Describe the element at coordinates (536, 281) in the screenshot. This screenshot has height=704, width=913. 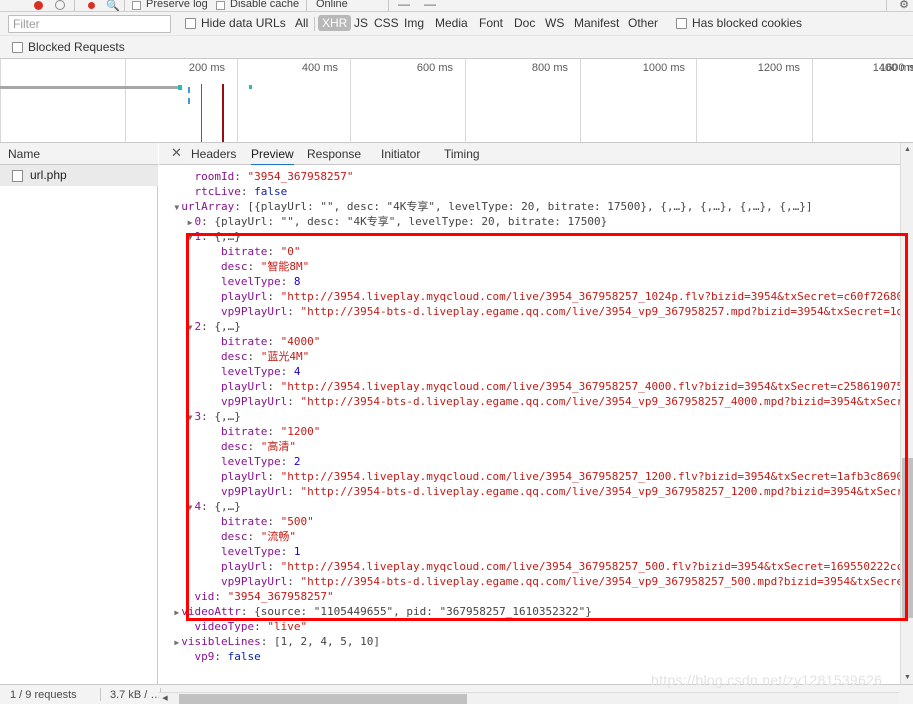
I see `json-preview-line: levelType: 8` at that location.